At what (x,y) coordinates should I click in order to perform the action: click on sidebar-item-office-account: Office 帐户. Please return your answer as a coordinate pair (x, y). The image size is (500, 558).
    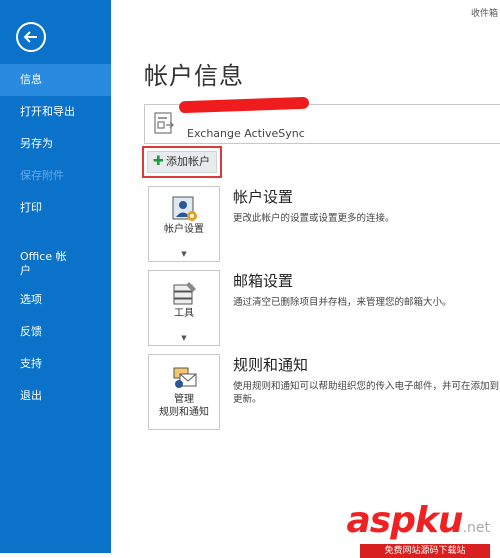
    Looking at the image, I should click on (35, 263).